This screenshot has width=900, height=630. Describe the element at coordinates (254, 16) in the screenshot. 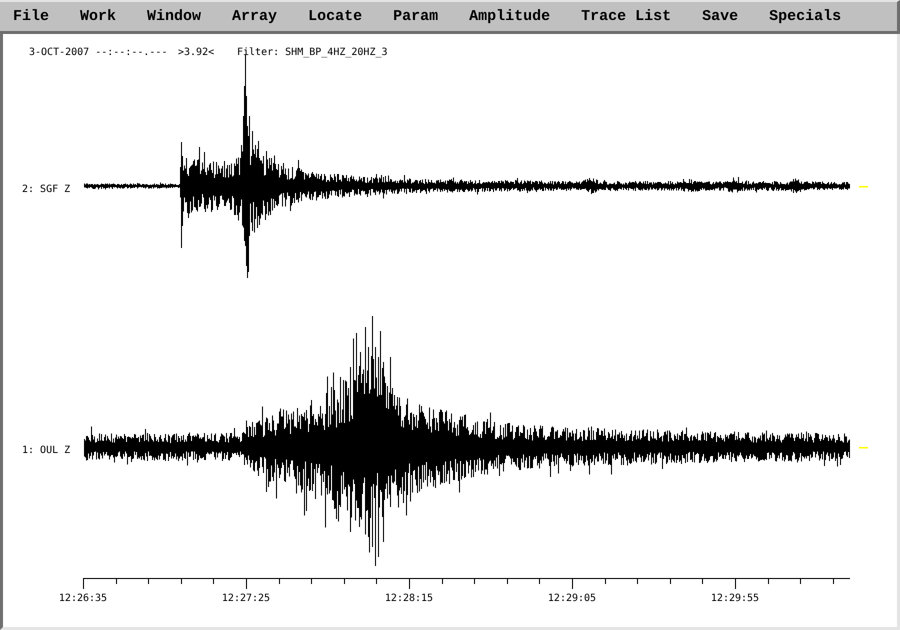

I see `menu-item: Array` at that location.